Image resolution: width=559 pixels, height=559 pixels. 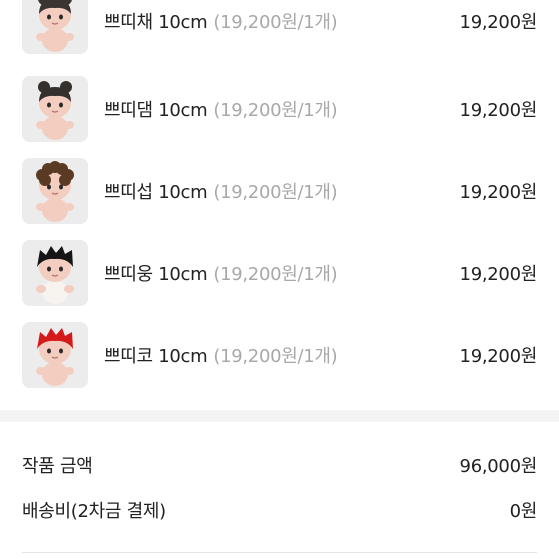 I want to click on order-item: 쁘띠댐 10cm (19,200원/1개) 19,200원, so click(x=279, y=110).